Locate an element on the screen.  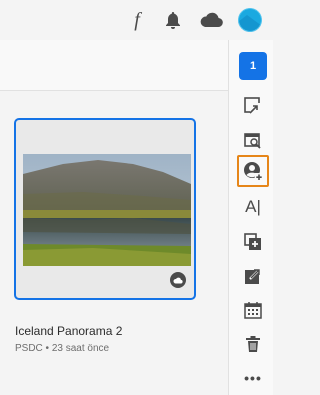
preview-icon is located at coordinates (253, 140).